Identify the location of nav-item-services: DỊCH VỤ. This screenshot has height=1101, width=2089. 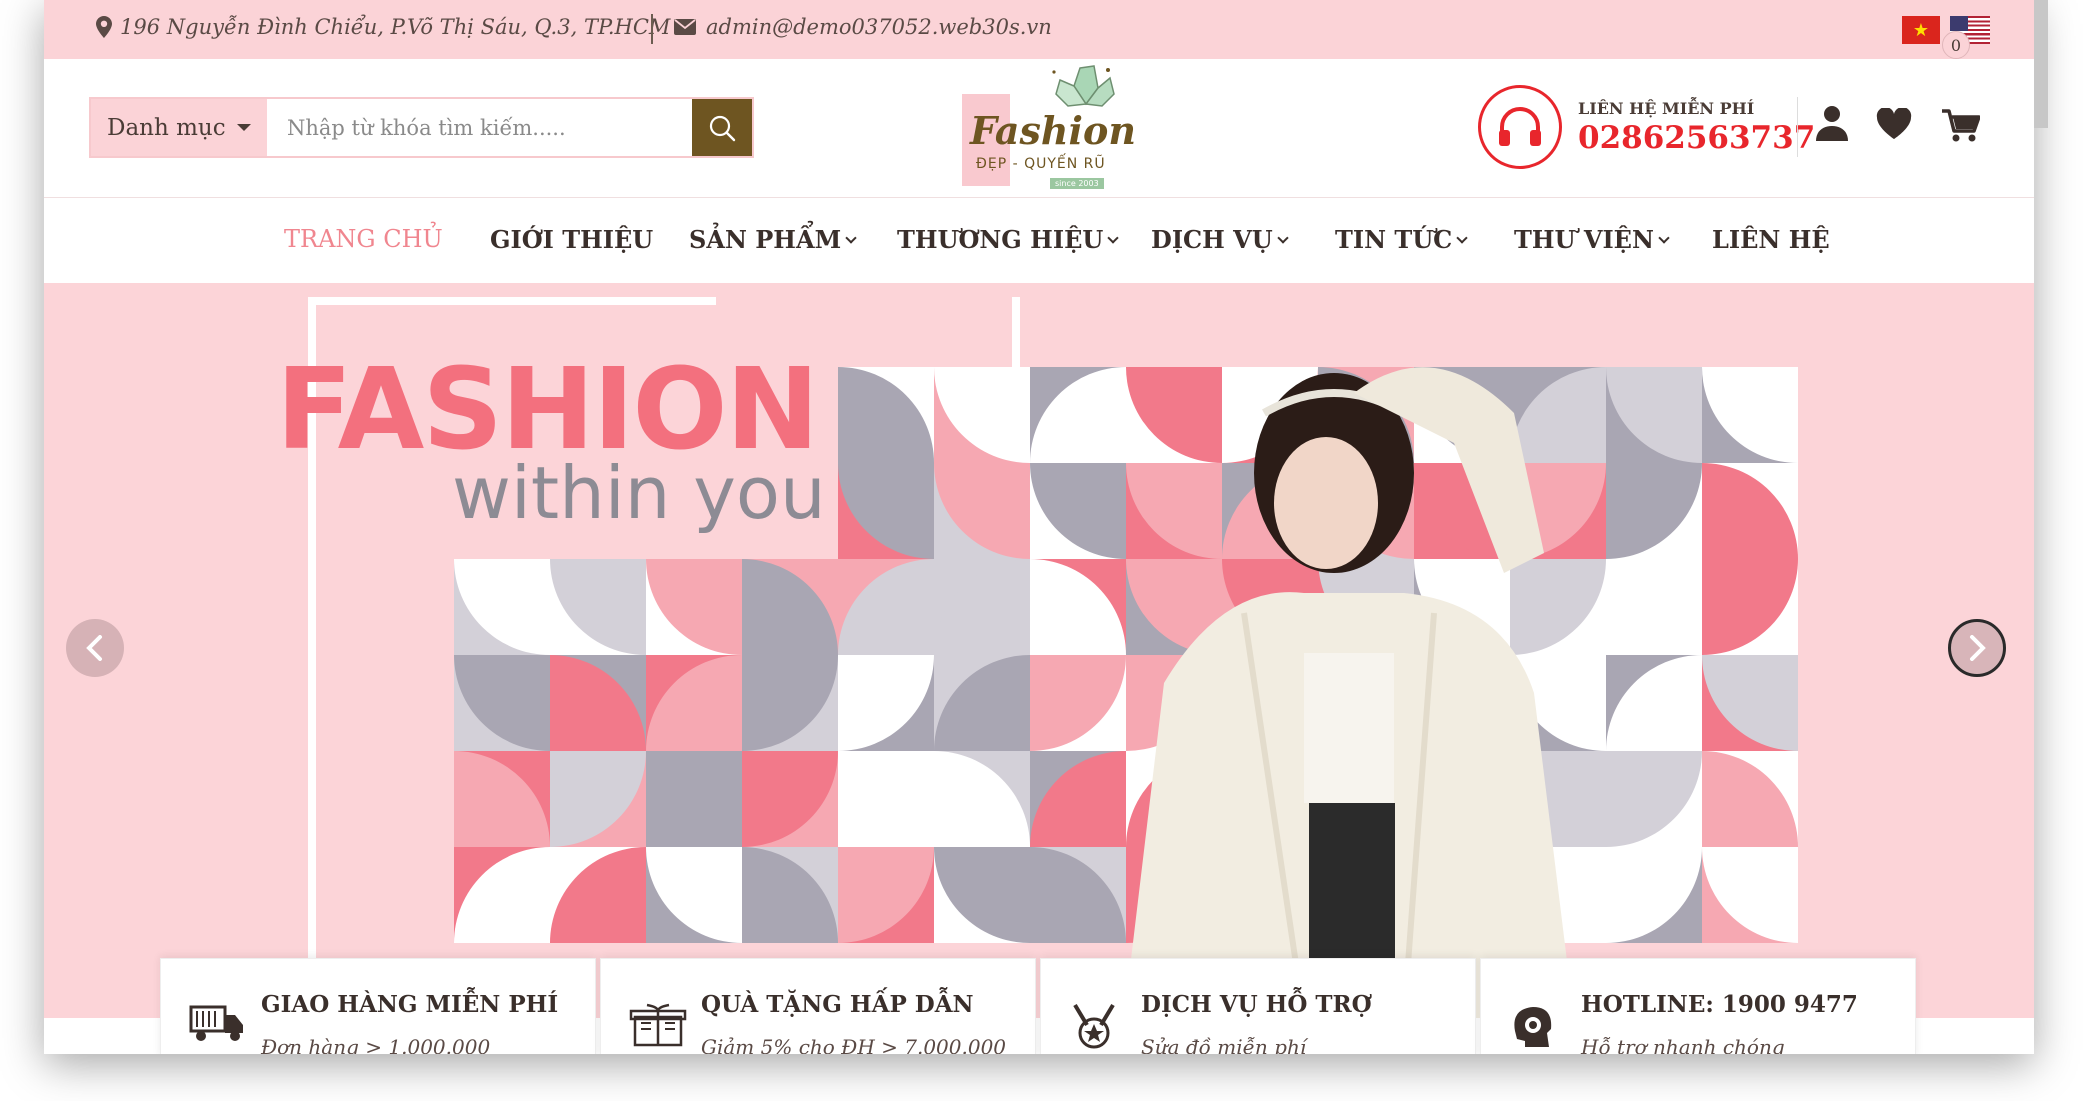
(1220, 239).